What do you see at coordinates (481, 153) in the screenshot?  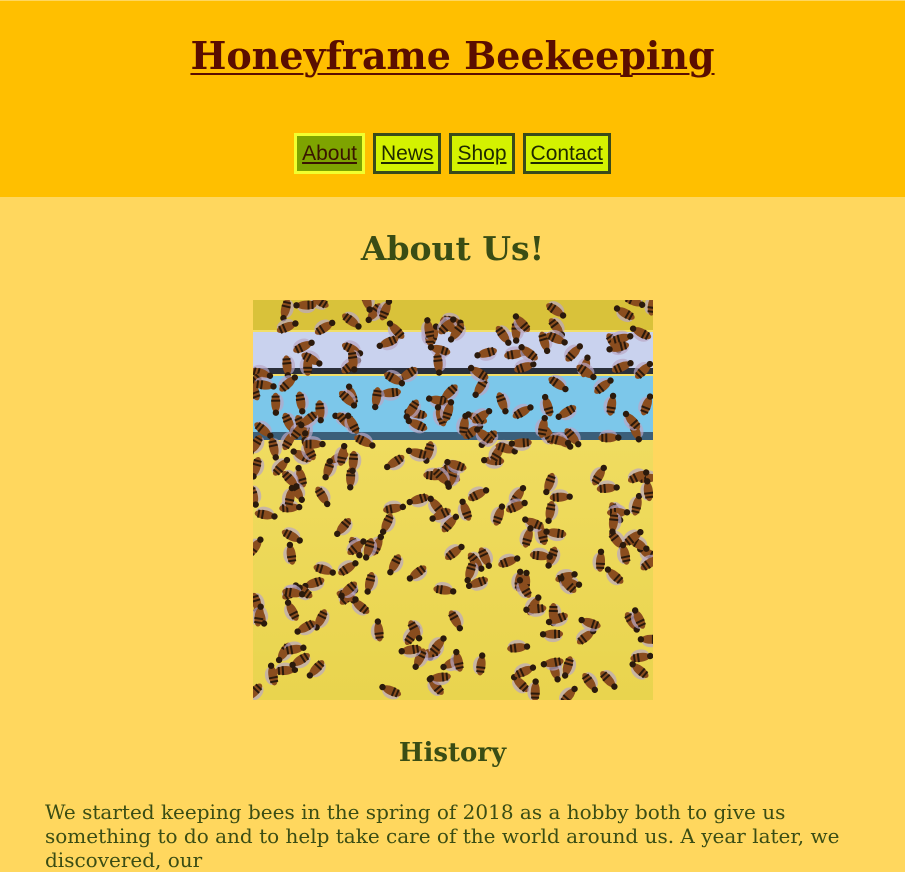 I see `nav-item-shop: Shop` at bounding box center [481, 153].